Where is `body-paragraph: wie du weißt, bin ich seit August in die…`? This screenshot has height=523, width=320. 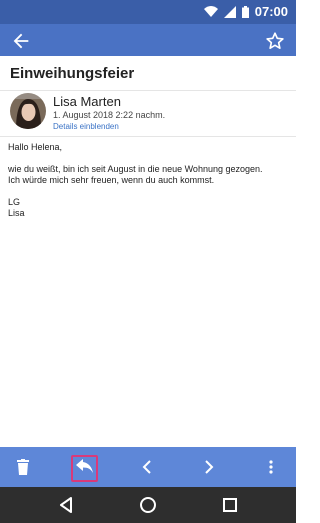
body-paragraph: wie du weißt, bin ich seit August in die… is located at coordinates (148, 175).